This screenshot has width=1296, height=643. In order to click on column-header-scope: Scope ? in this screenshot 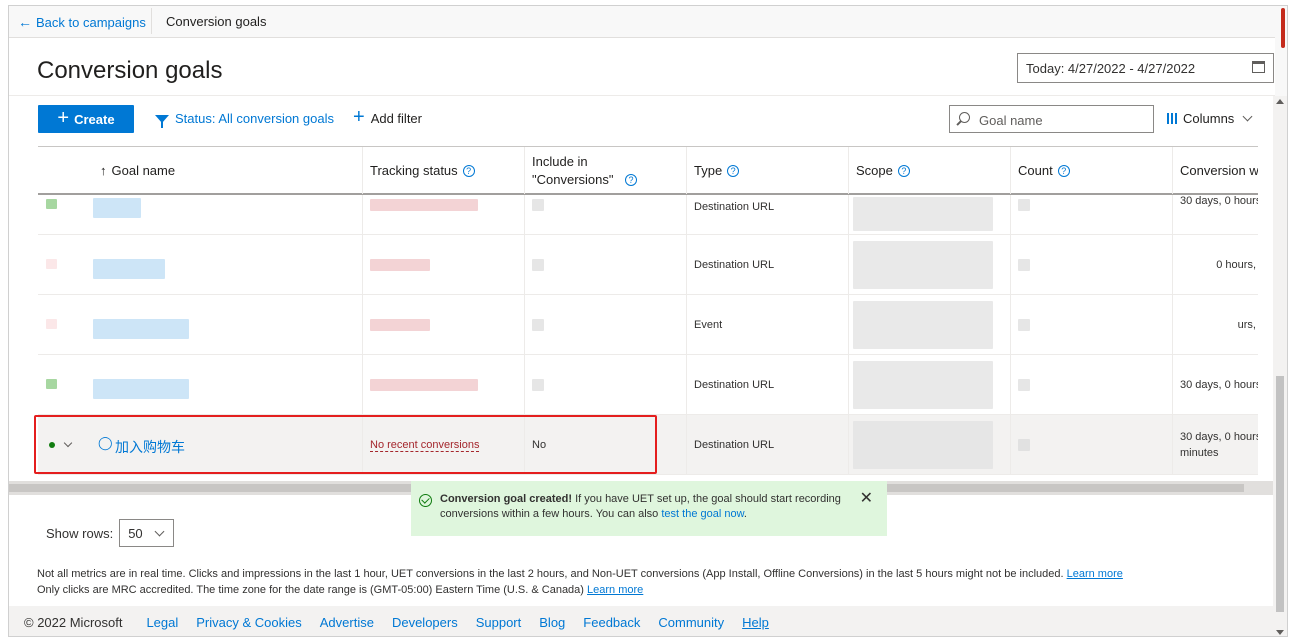, I will do `click(929, 170)`.